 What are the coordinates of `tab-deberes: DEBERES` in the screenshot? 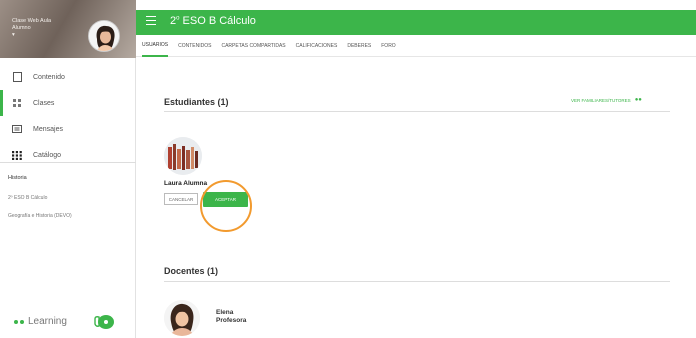 It's located at (359, 46).